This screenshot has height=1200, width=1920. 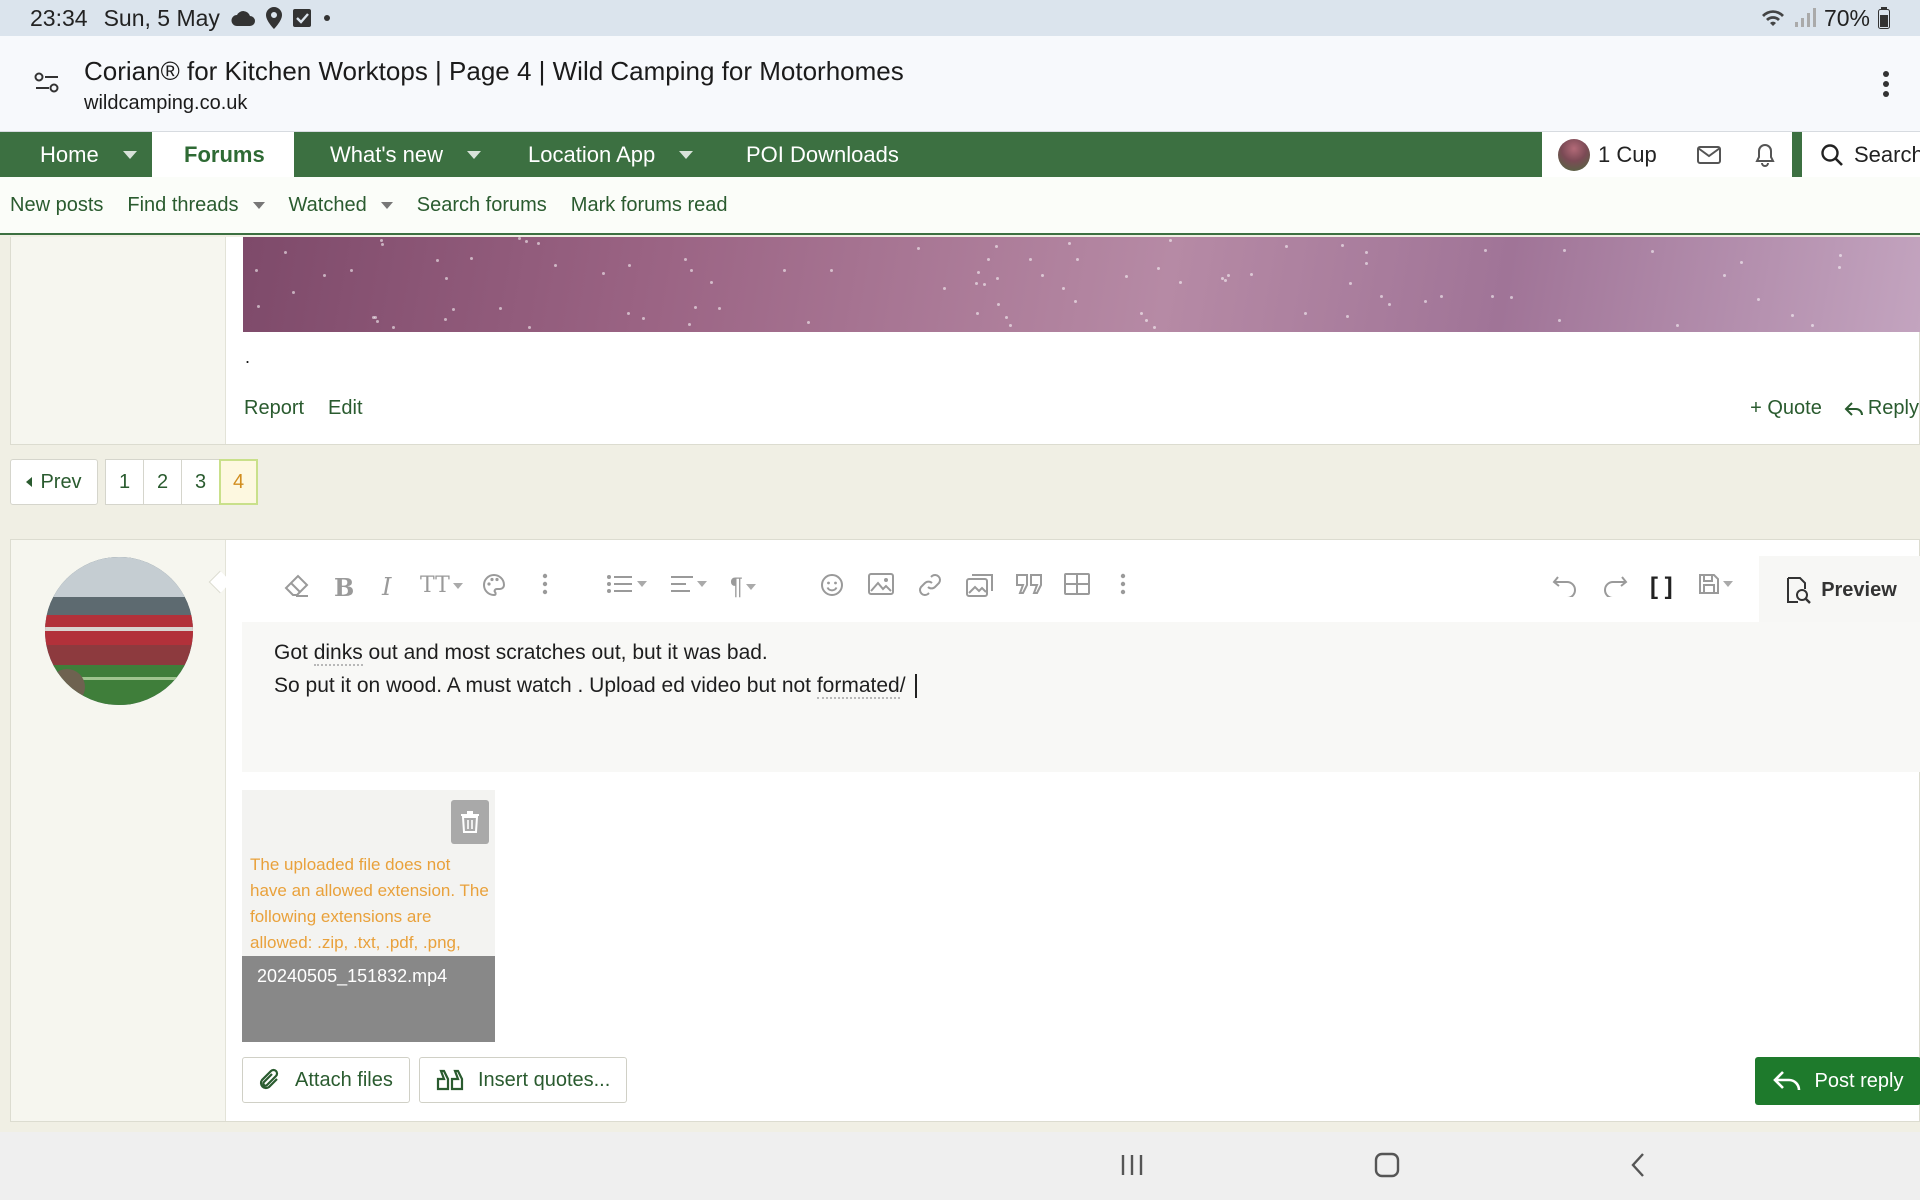 What do you see at coordinates (88, 154) in the screenshot?
I see `nav-home: Home` at bounding box center [88, 154].